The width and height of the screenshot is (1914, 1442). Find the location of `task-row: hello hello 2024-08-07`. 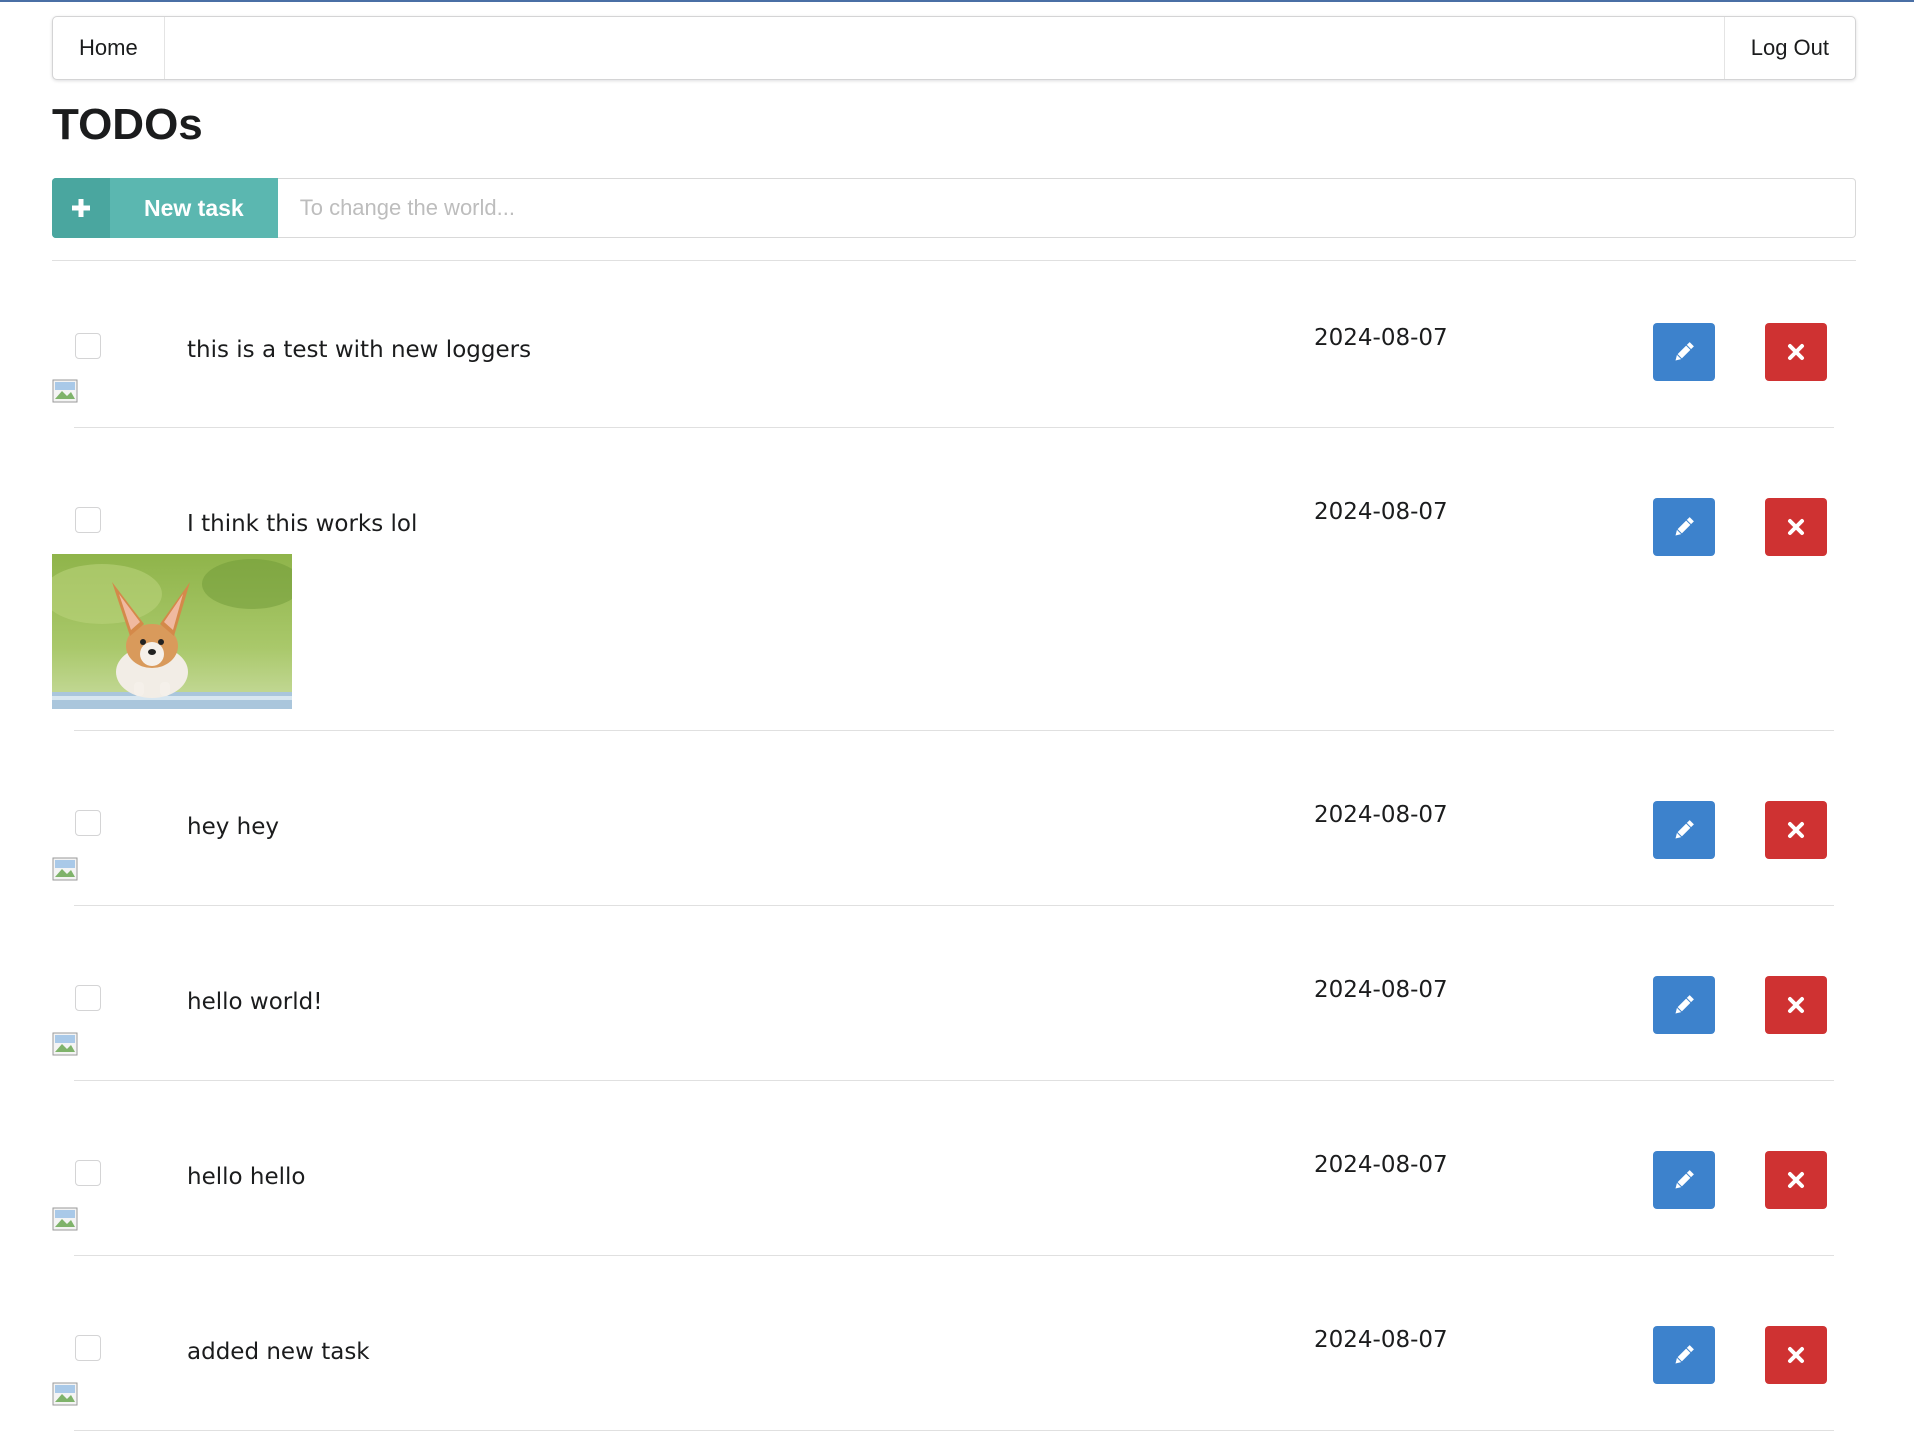

task-row: hello hello 2024-08-07 is located at coordinates (954, 1168).